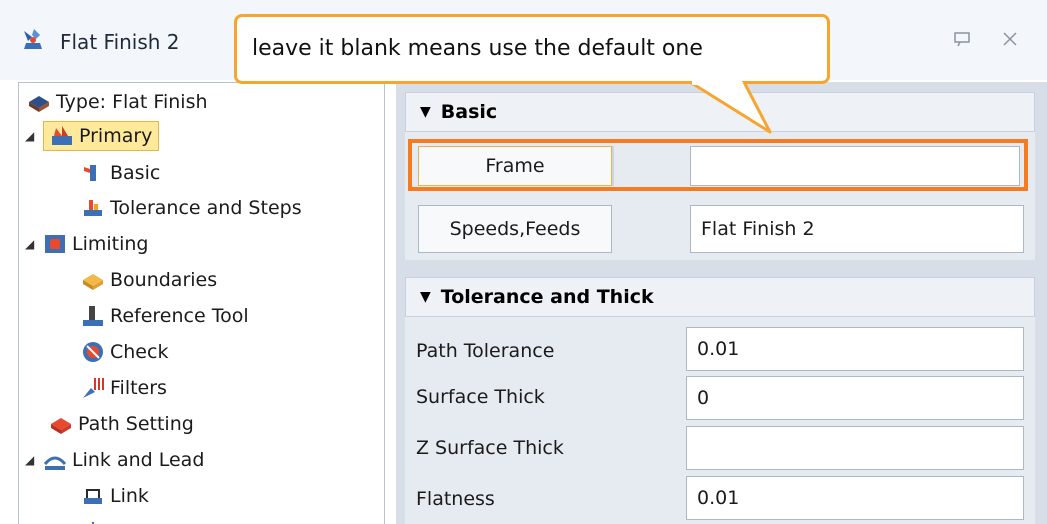 This screenshot has height=524, width=1047. What do you see at coordinates (93, 316) in the screenshot?
I see `reference-tool-icon` at bounding box center [93, 316].